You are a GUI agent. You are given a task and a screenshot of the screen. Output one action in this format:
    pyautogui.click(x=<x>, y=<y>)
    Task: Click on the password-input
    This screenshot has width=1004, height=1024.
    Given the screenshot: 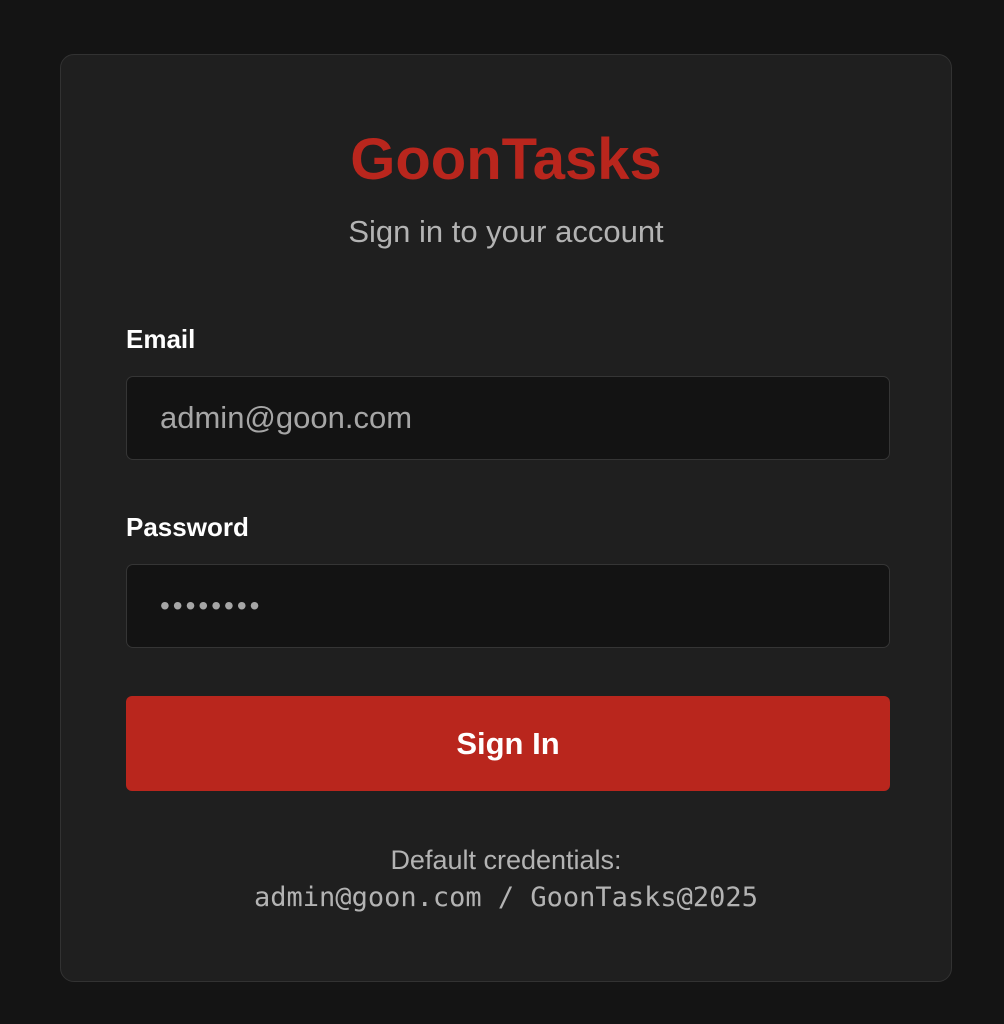 What is the action you would take?
    pyautogui.click(x=508, y=606)
    